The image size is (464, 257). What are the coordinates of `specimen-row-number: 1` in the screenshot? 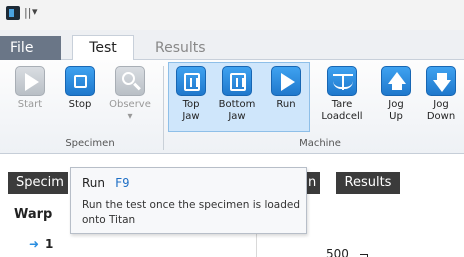 It's located at (49, 244).